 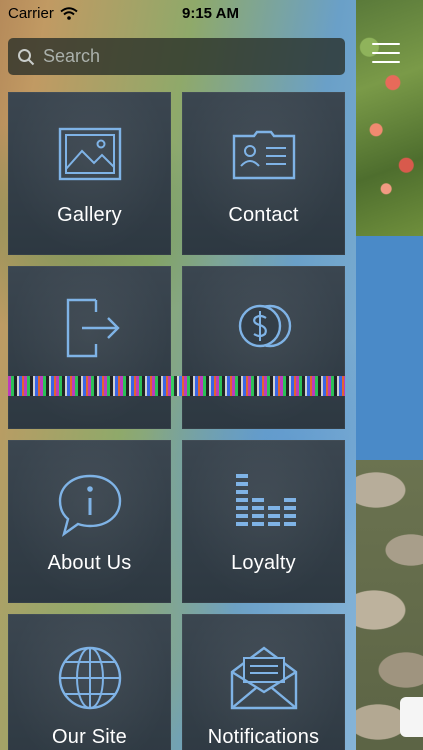 I want to click on page-corner, so click(x=411, y=717).